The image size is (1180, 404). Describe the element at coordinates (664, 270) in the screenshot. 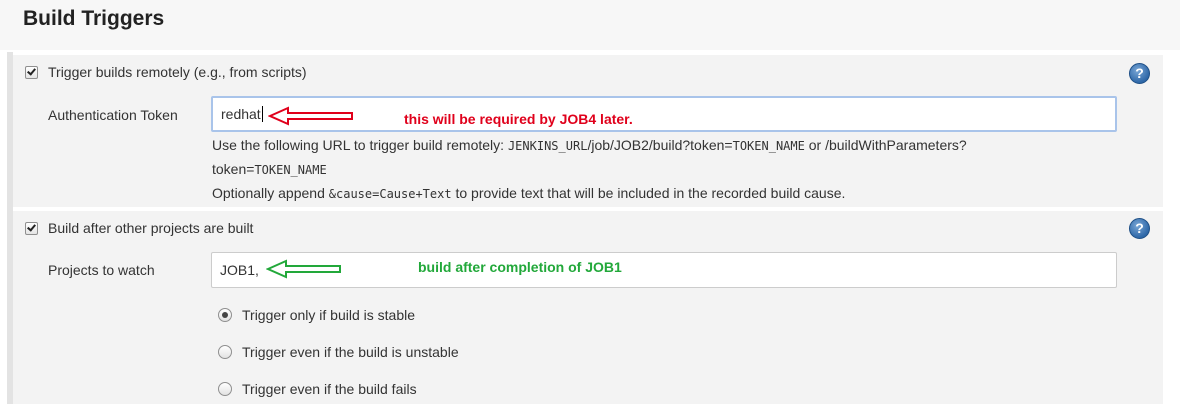

I see `projects-input: JOB1,` at that location.